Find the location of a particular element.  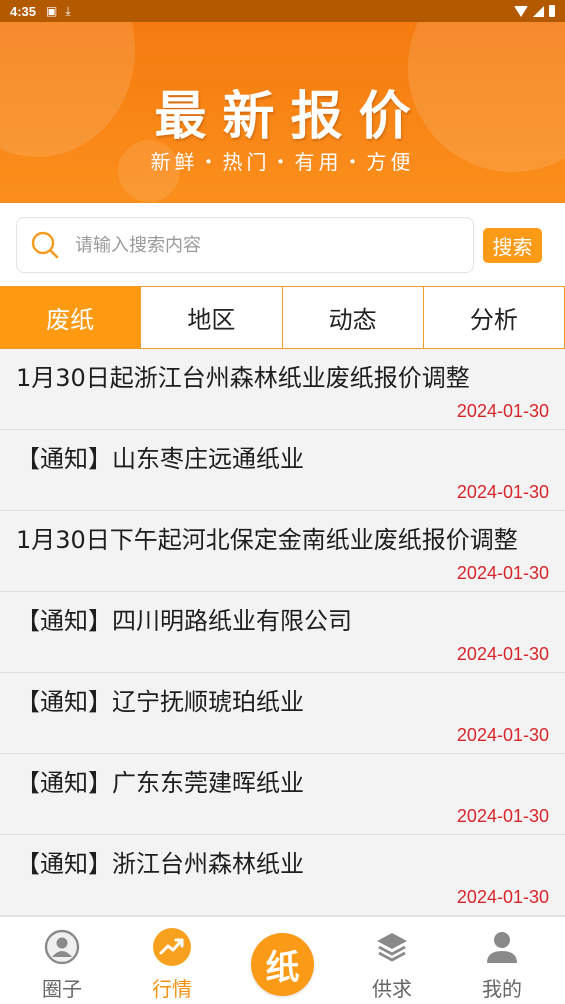

bottom-nav: 圈子 行情 纸 供求 我的 is located at coordinates (282, 960).